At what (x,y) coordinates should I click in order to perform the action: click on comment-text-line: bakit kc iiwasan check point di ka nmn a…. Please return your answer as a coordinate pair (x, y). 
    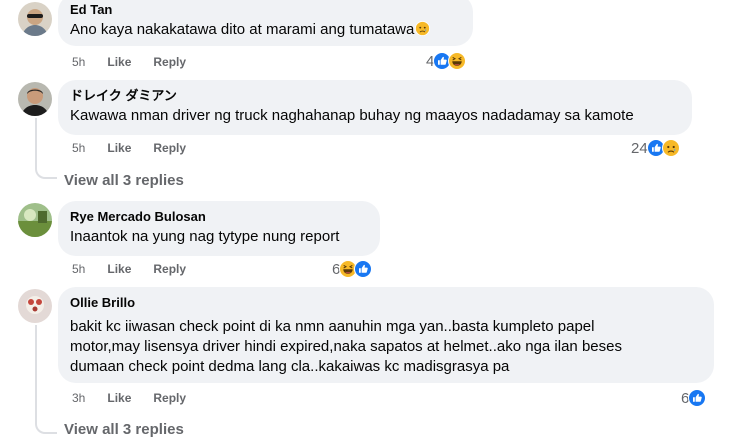
    Looking at the image, I should click on (332, 326).